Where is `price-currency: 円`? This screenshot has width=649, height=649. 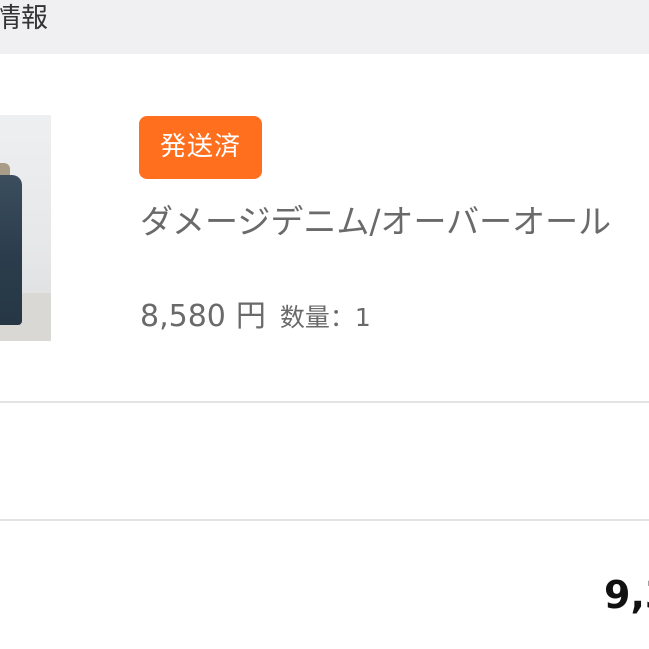 price-currency: 円 is located at coordinates (250, 316).